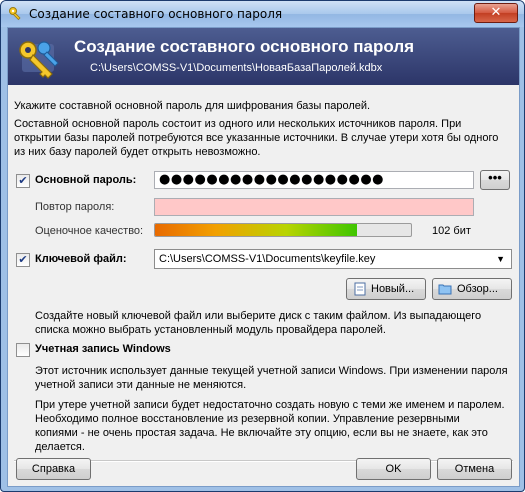 The image size is (525, 492). What do you see at coordinates (156, 14) in the screenshot?
I see `window-title: Создание составного основного пароля` at bounding box center [156, 14].